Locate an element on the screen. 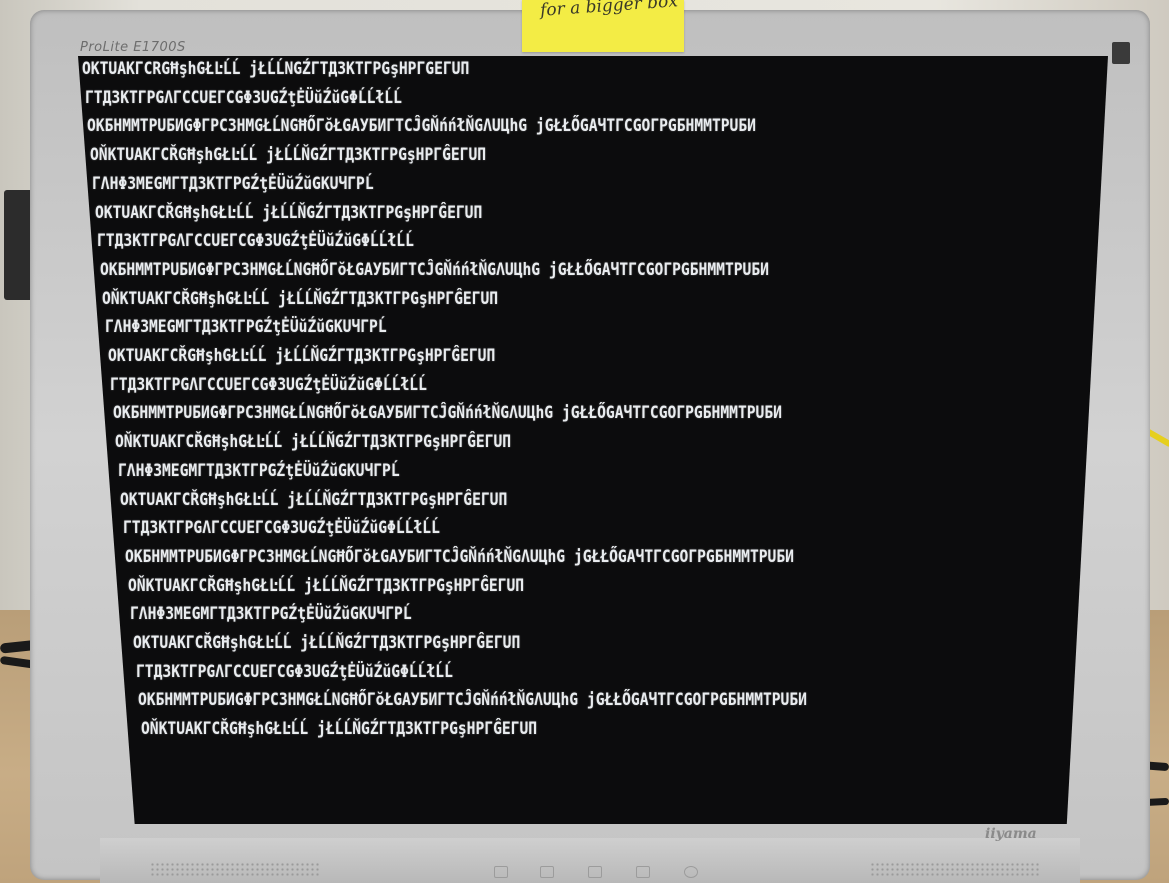  monitor-model-label: ProLite E1700S is located at coordinates (133, 47).